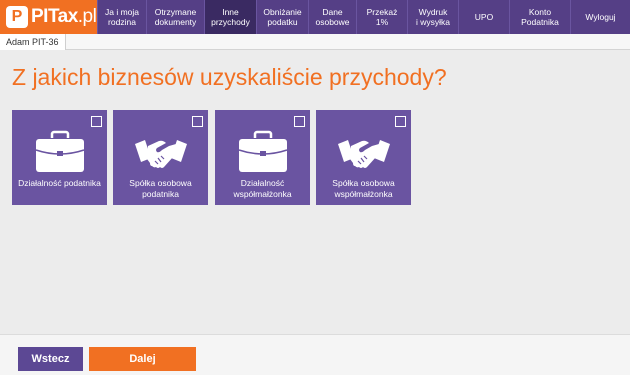 The height and width of the screenshot is (375, 630). I want to click on logo-mark-icon: P, so click(17, 17).